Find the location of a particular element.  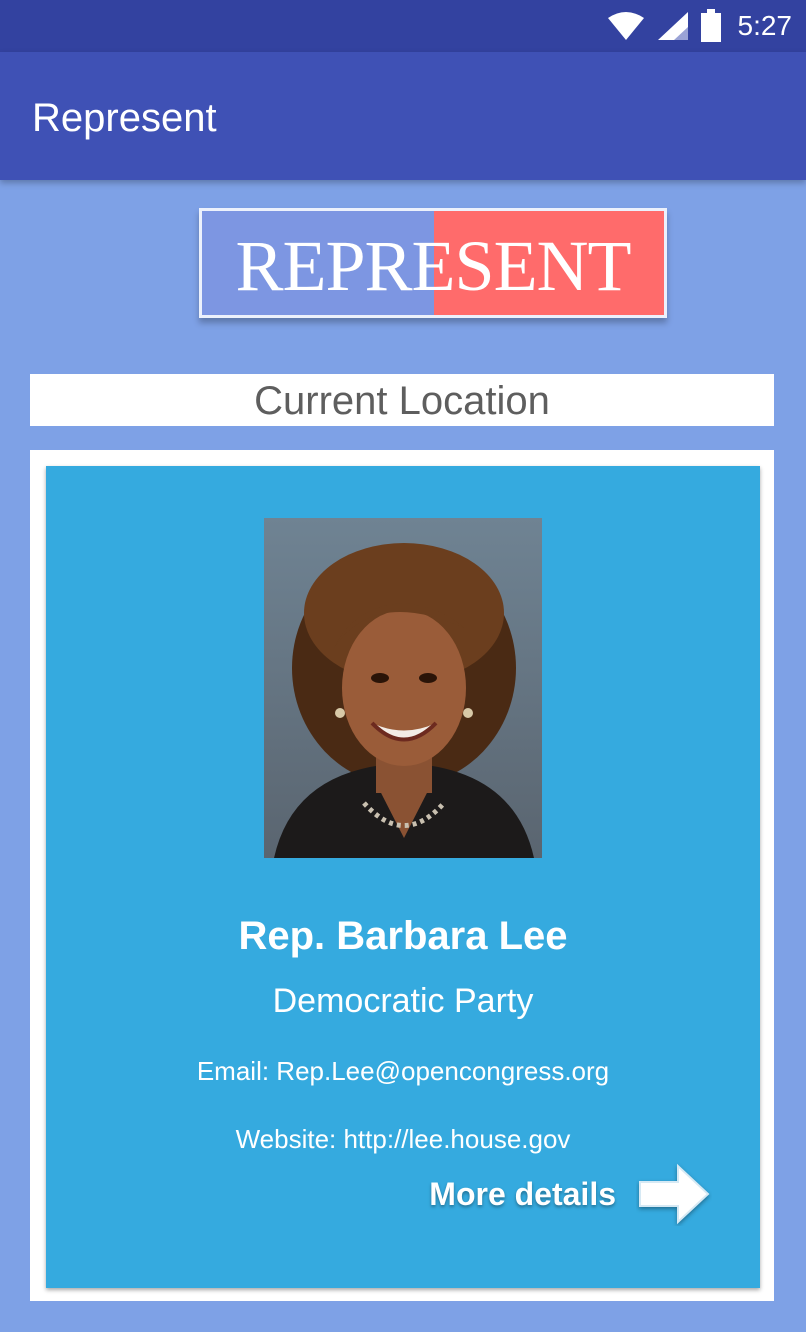

representative-party: Democratic Party is located at coordinates (403, 1001).